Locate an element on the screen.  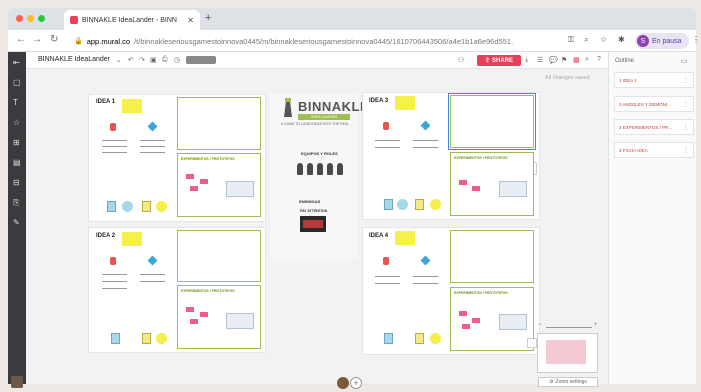
facilitator-badge-icon is located at coordinates (201, 60).